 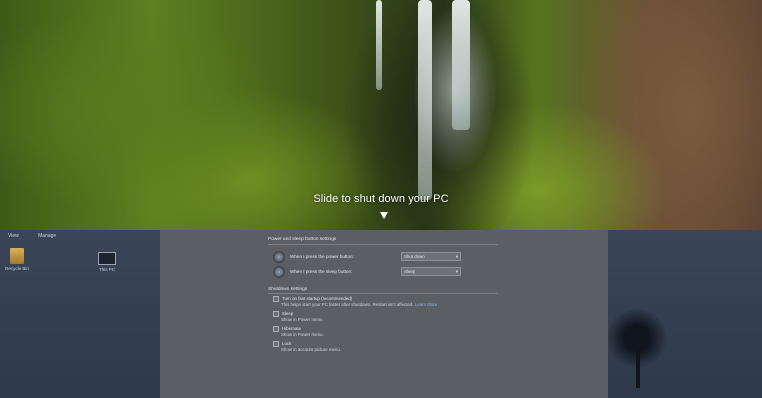 I want to click on option-label: Lock, so click(x=287, y=344).